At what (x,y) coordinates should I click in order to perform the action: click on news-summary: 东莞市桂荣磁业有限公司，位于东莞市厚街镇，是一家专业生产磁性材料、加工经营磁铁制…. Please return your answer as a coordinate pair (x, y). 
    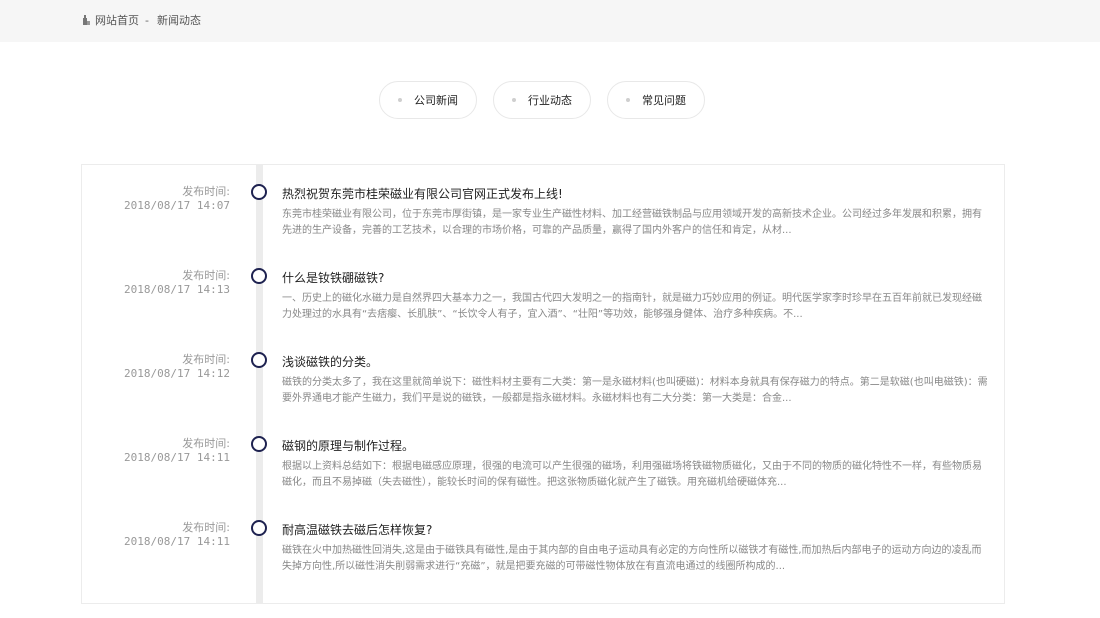
    Looking at the image, I should click on (632, 222).